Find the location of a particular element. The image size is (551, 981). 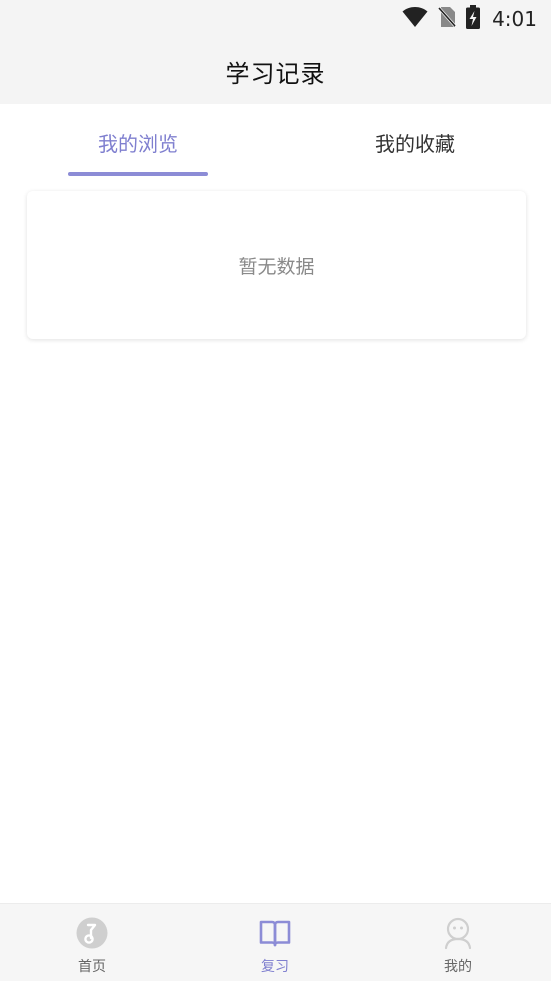

bottom-nav: 首页 复习 我的 is located at coordinates (275, 942).